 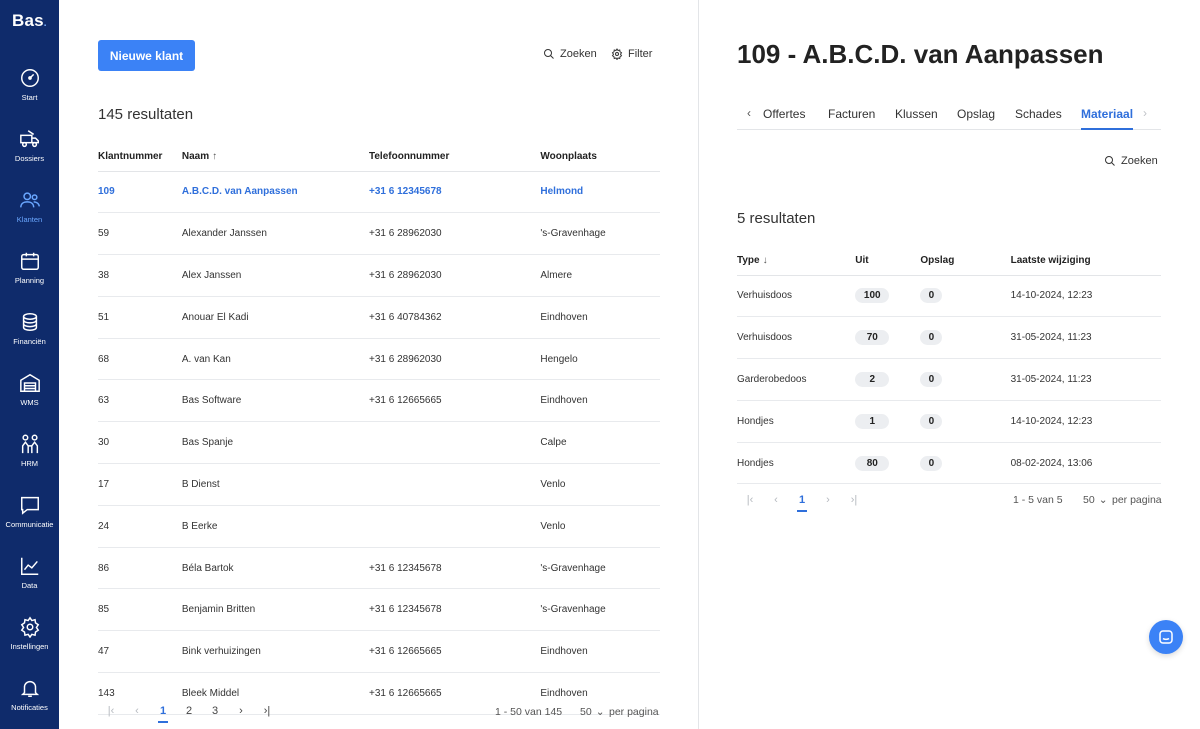 I want to click on chevron-down-icon: ⌄, so click(x=1103, y=500).